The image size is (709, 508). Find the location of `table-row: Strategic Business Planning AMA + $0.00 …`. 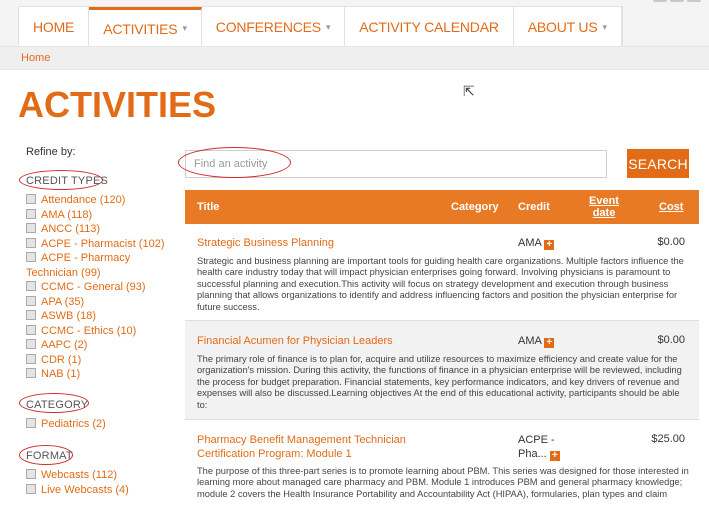

table-row: Strategic Business Planning AMA + $0.00 … is located at coordinates (442, 272).